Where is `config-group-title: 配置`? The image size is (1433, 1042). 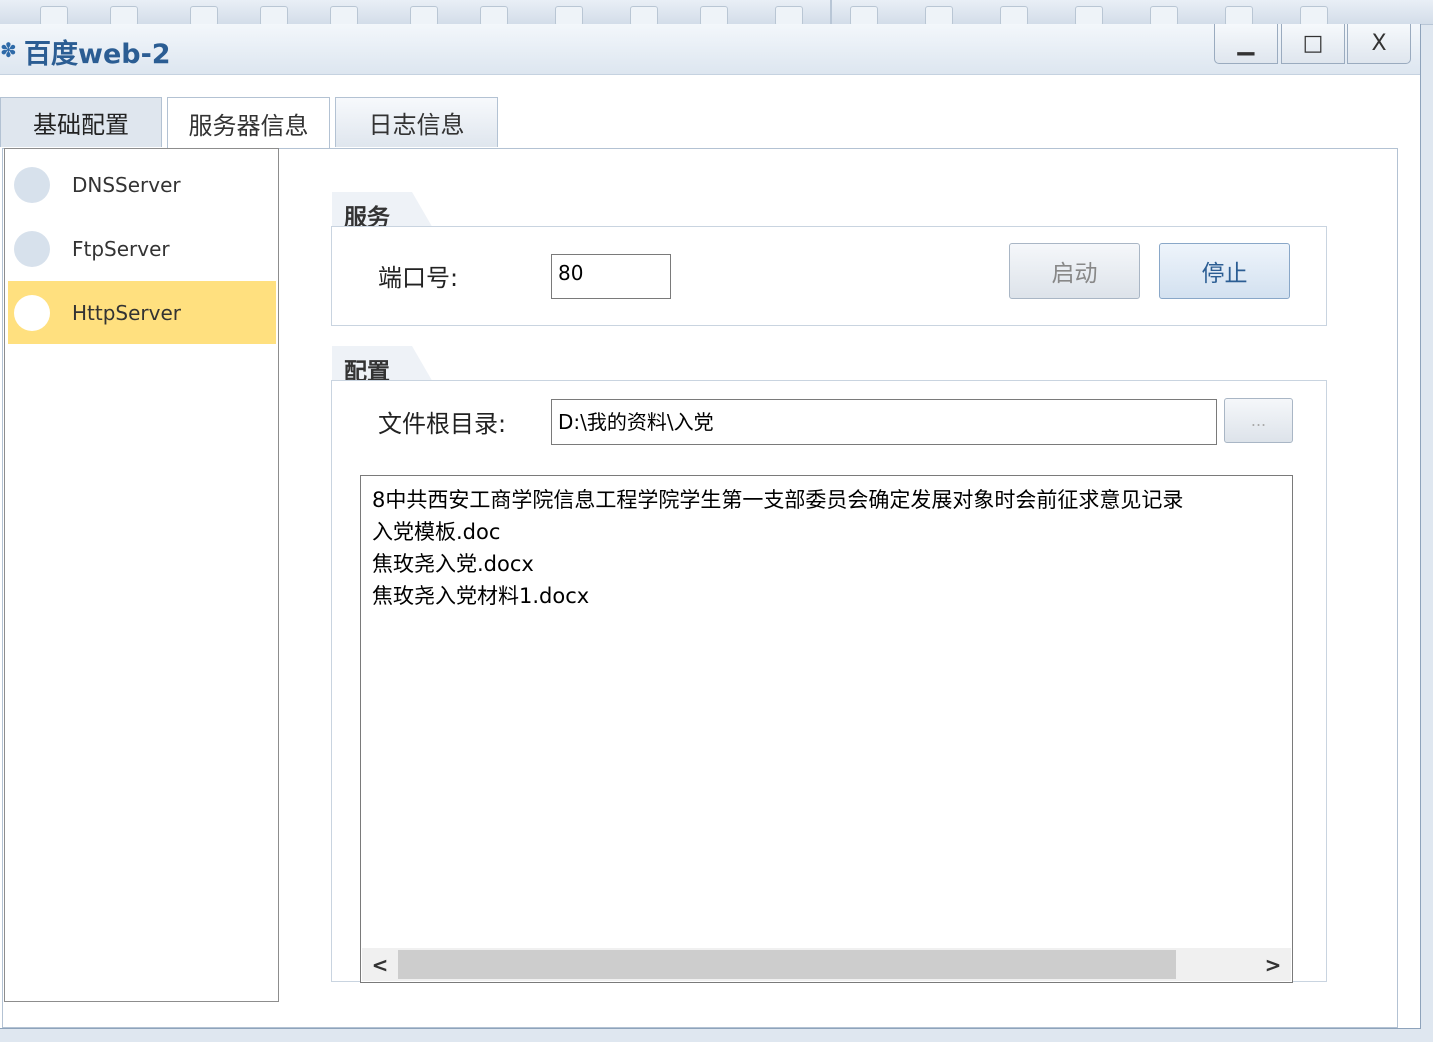
config-group-title: 配置 is located at coordinates (383, 365).